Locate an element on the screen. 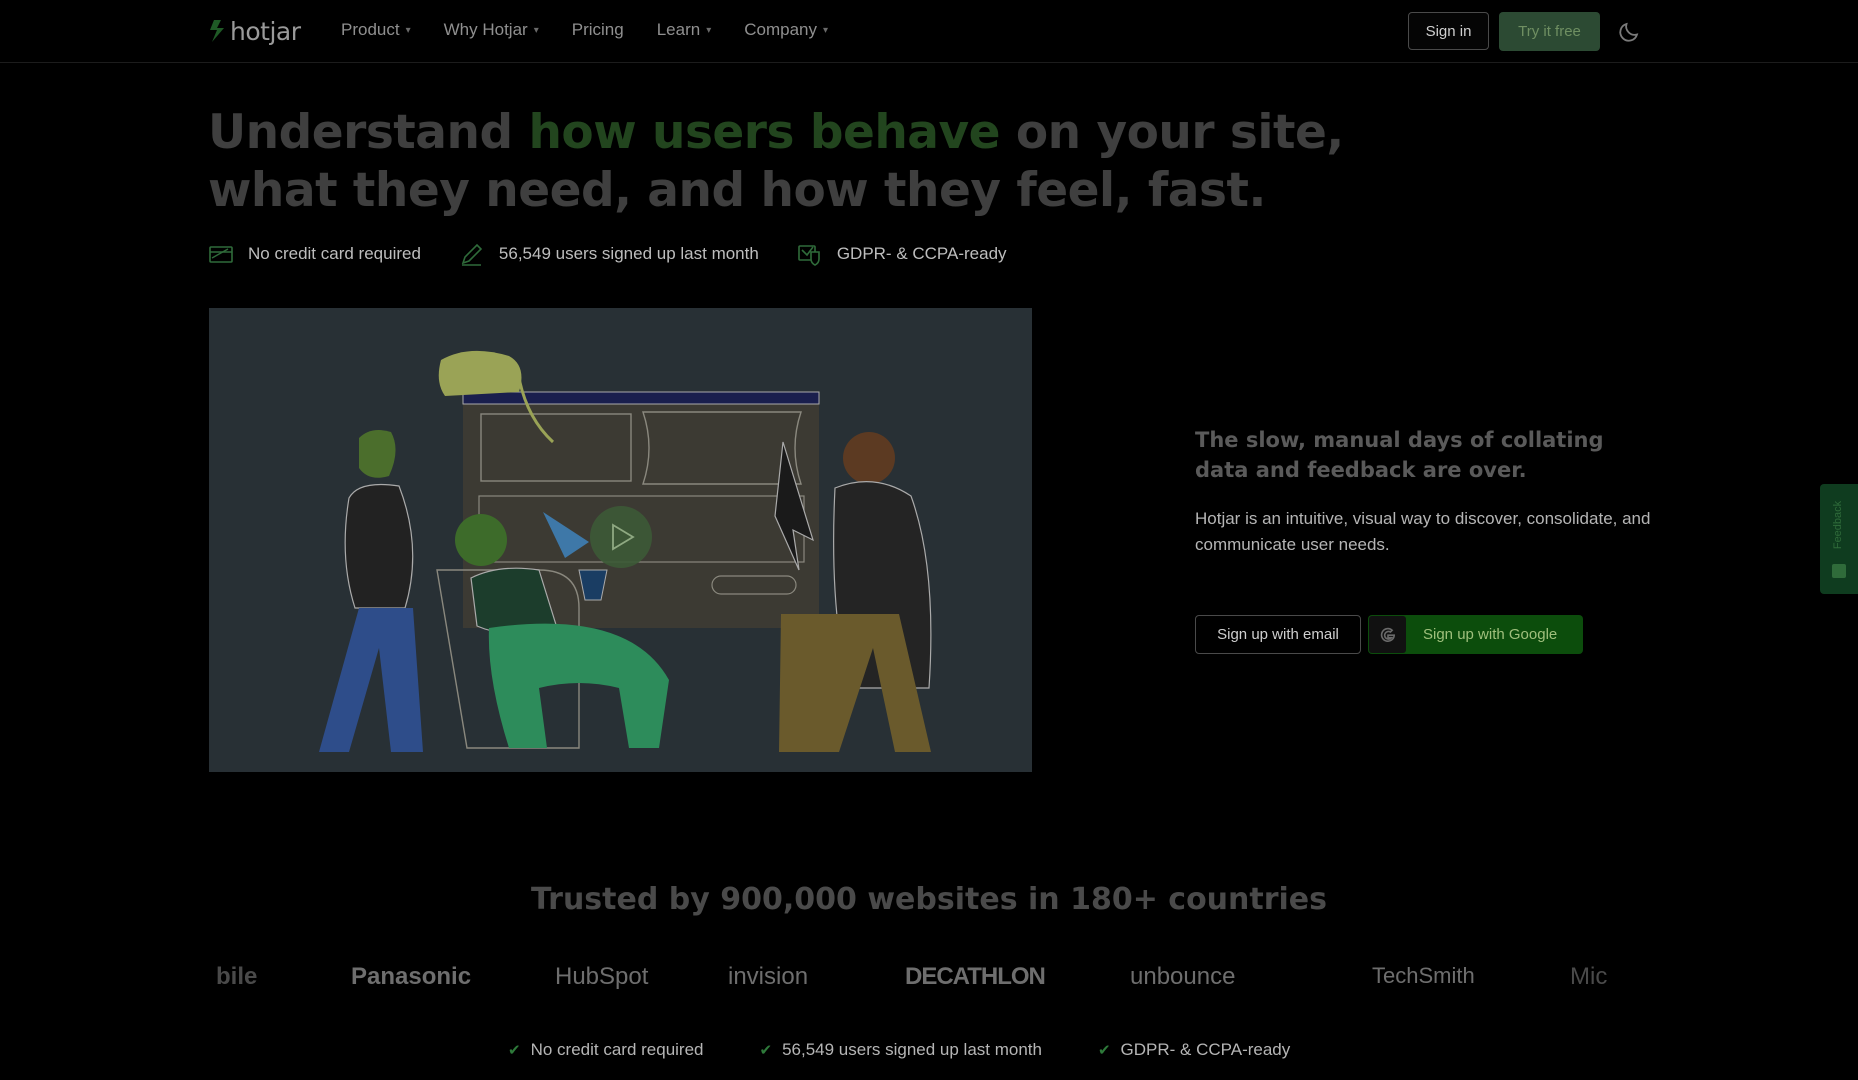  pencil-icon is located at coordinates (472, 254).